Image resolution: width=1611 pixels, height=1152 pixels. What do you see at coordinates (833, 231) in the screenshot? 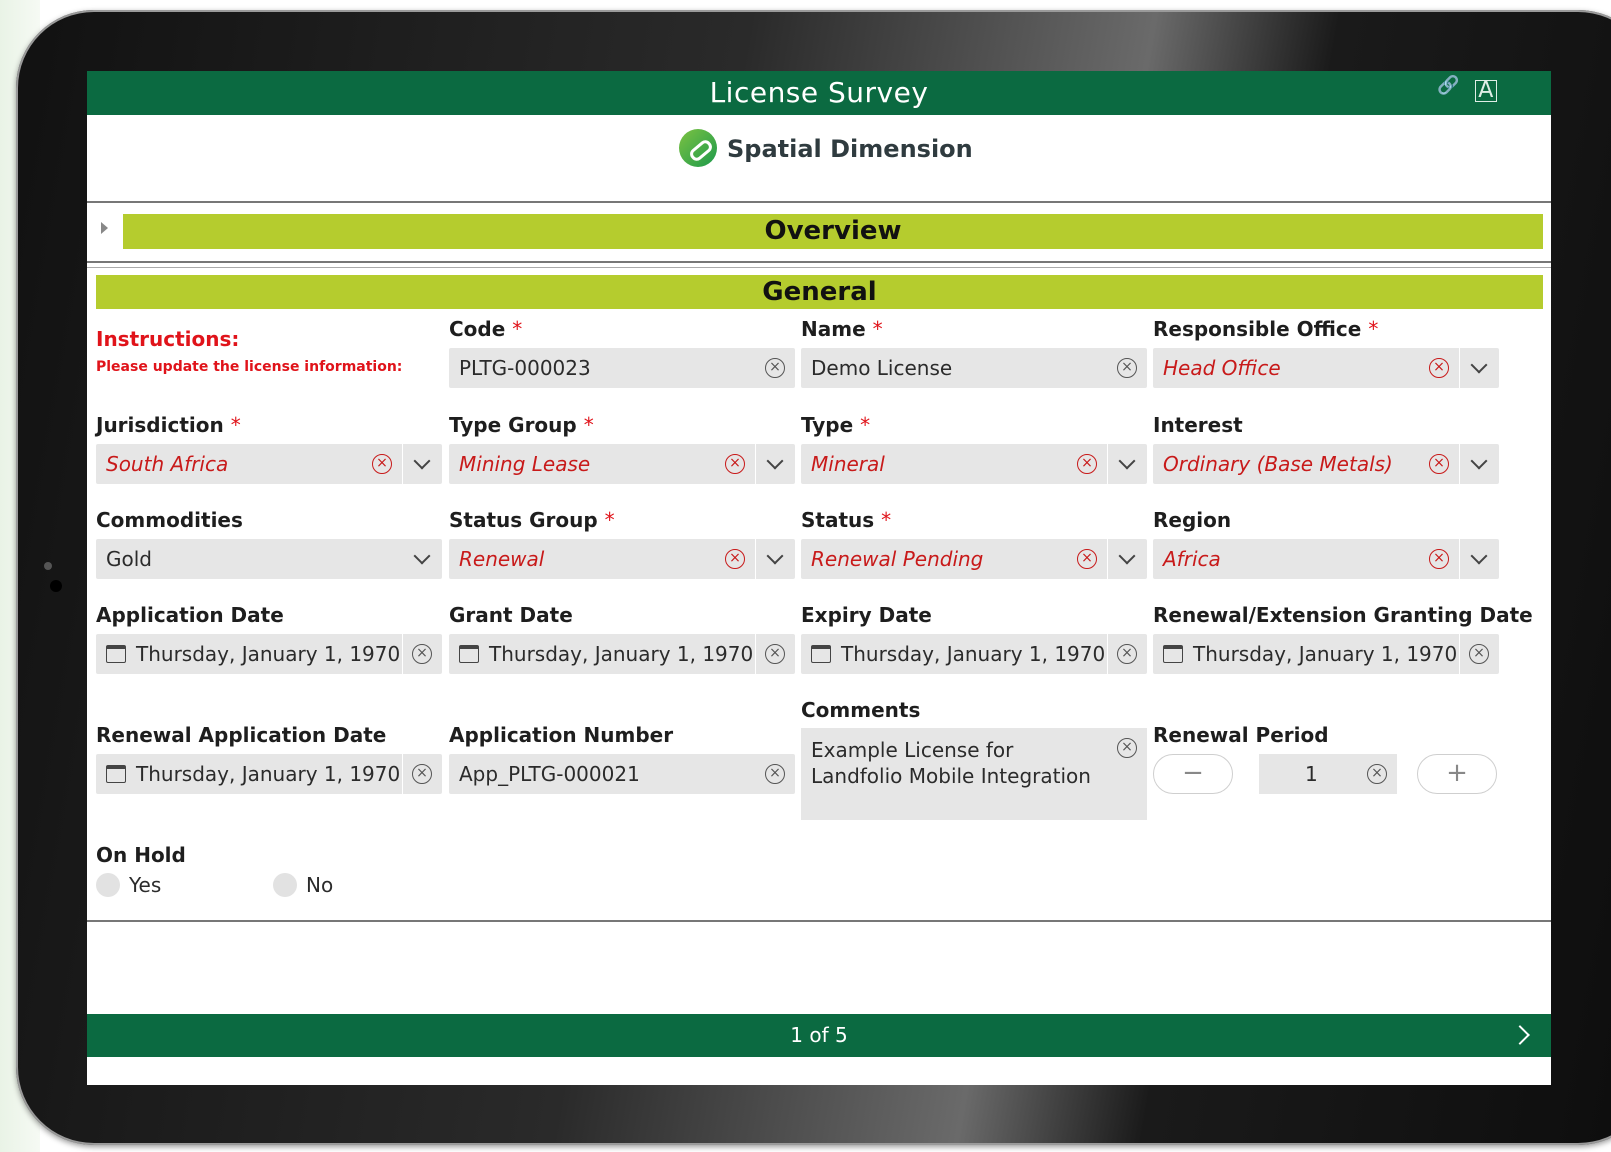
I see `overview-section-header: Overview` at bounding box center [833, 231].